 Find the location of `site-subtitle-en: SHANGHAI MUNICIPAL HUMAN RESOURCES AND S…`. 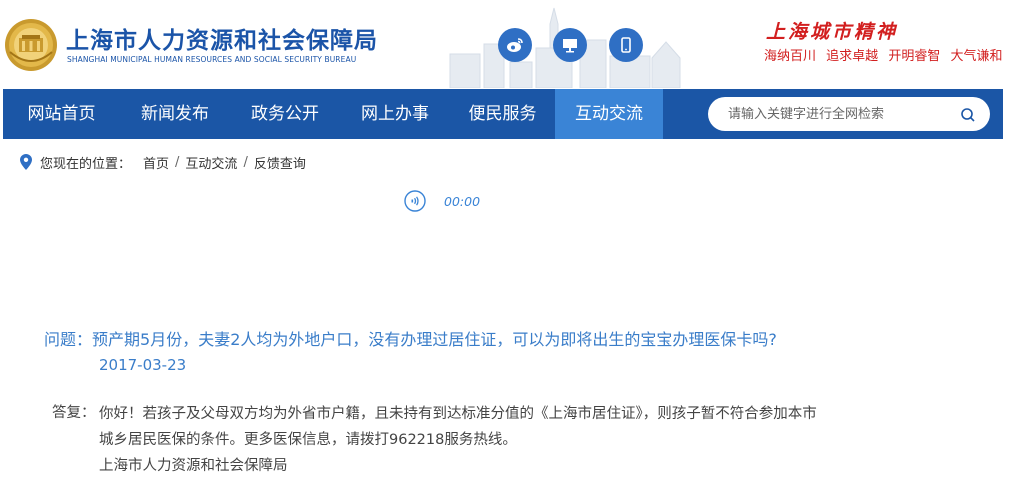

site-subtitle-en: SHANGHAI MUNICIPAL HUMAN RESOURCES AND S… is located at coordinates (212, 59).